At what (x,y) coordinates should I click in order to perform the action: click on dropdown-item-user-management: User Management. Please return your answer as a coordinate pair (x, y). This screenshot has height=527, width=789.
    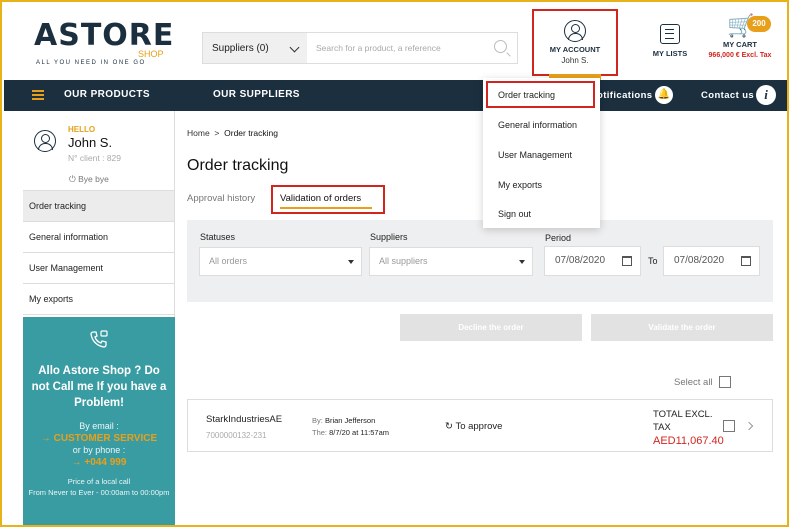
    Looking at the image, I should click on (535, 155).